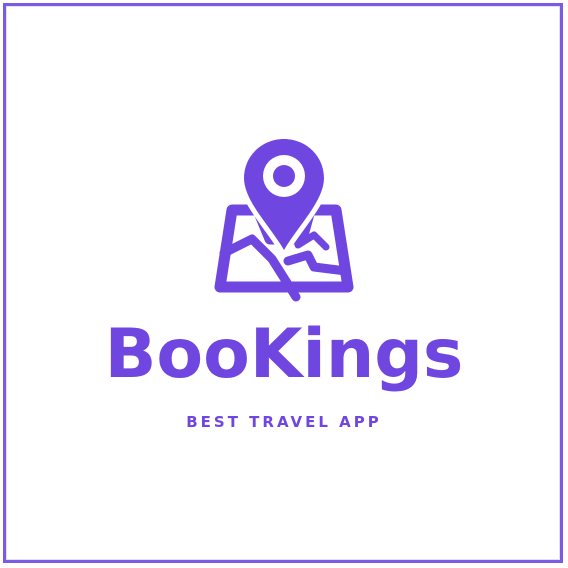  Describe the element at coordinates (317, 263) in the screenshot. I see `map-road-line` at that location.